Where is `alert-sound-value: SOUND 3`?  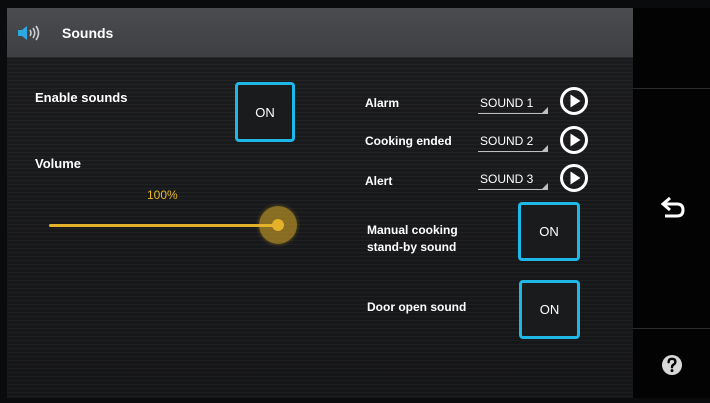
alert-sound-value: SOUND 3 is located at coordinates (507, 179).